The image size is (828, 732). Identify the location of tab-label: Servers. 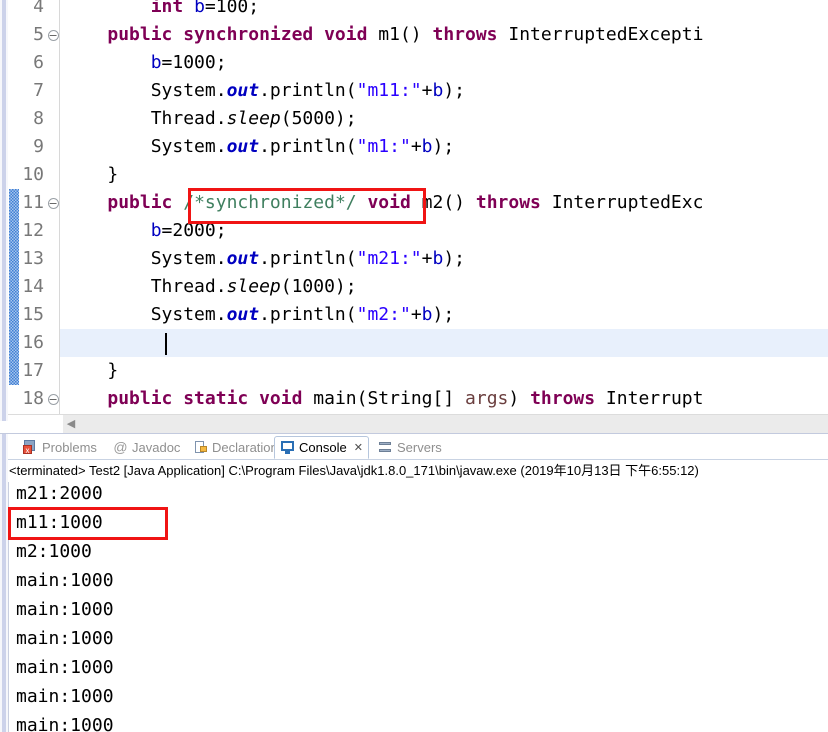
(419, 447).